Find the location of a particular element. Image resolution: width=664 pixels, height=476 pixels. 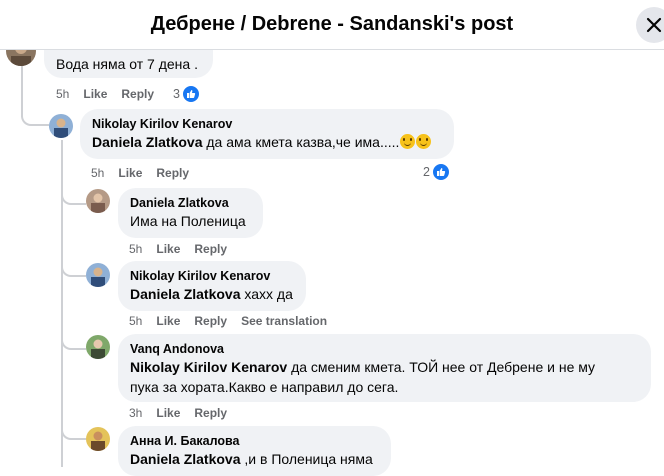

see-translation-link: See translation is located at coordinates (284, 321).